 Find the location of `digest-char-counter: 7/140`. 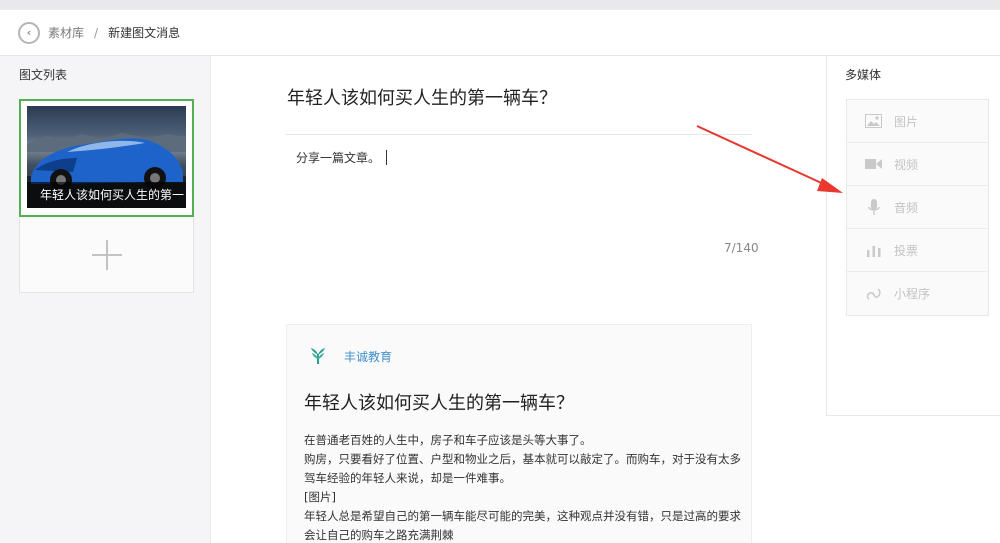

digest-char-counter: 7/140 is located at coordinates (741, 248).